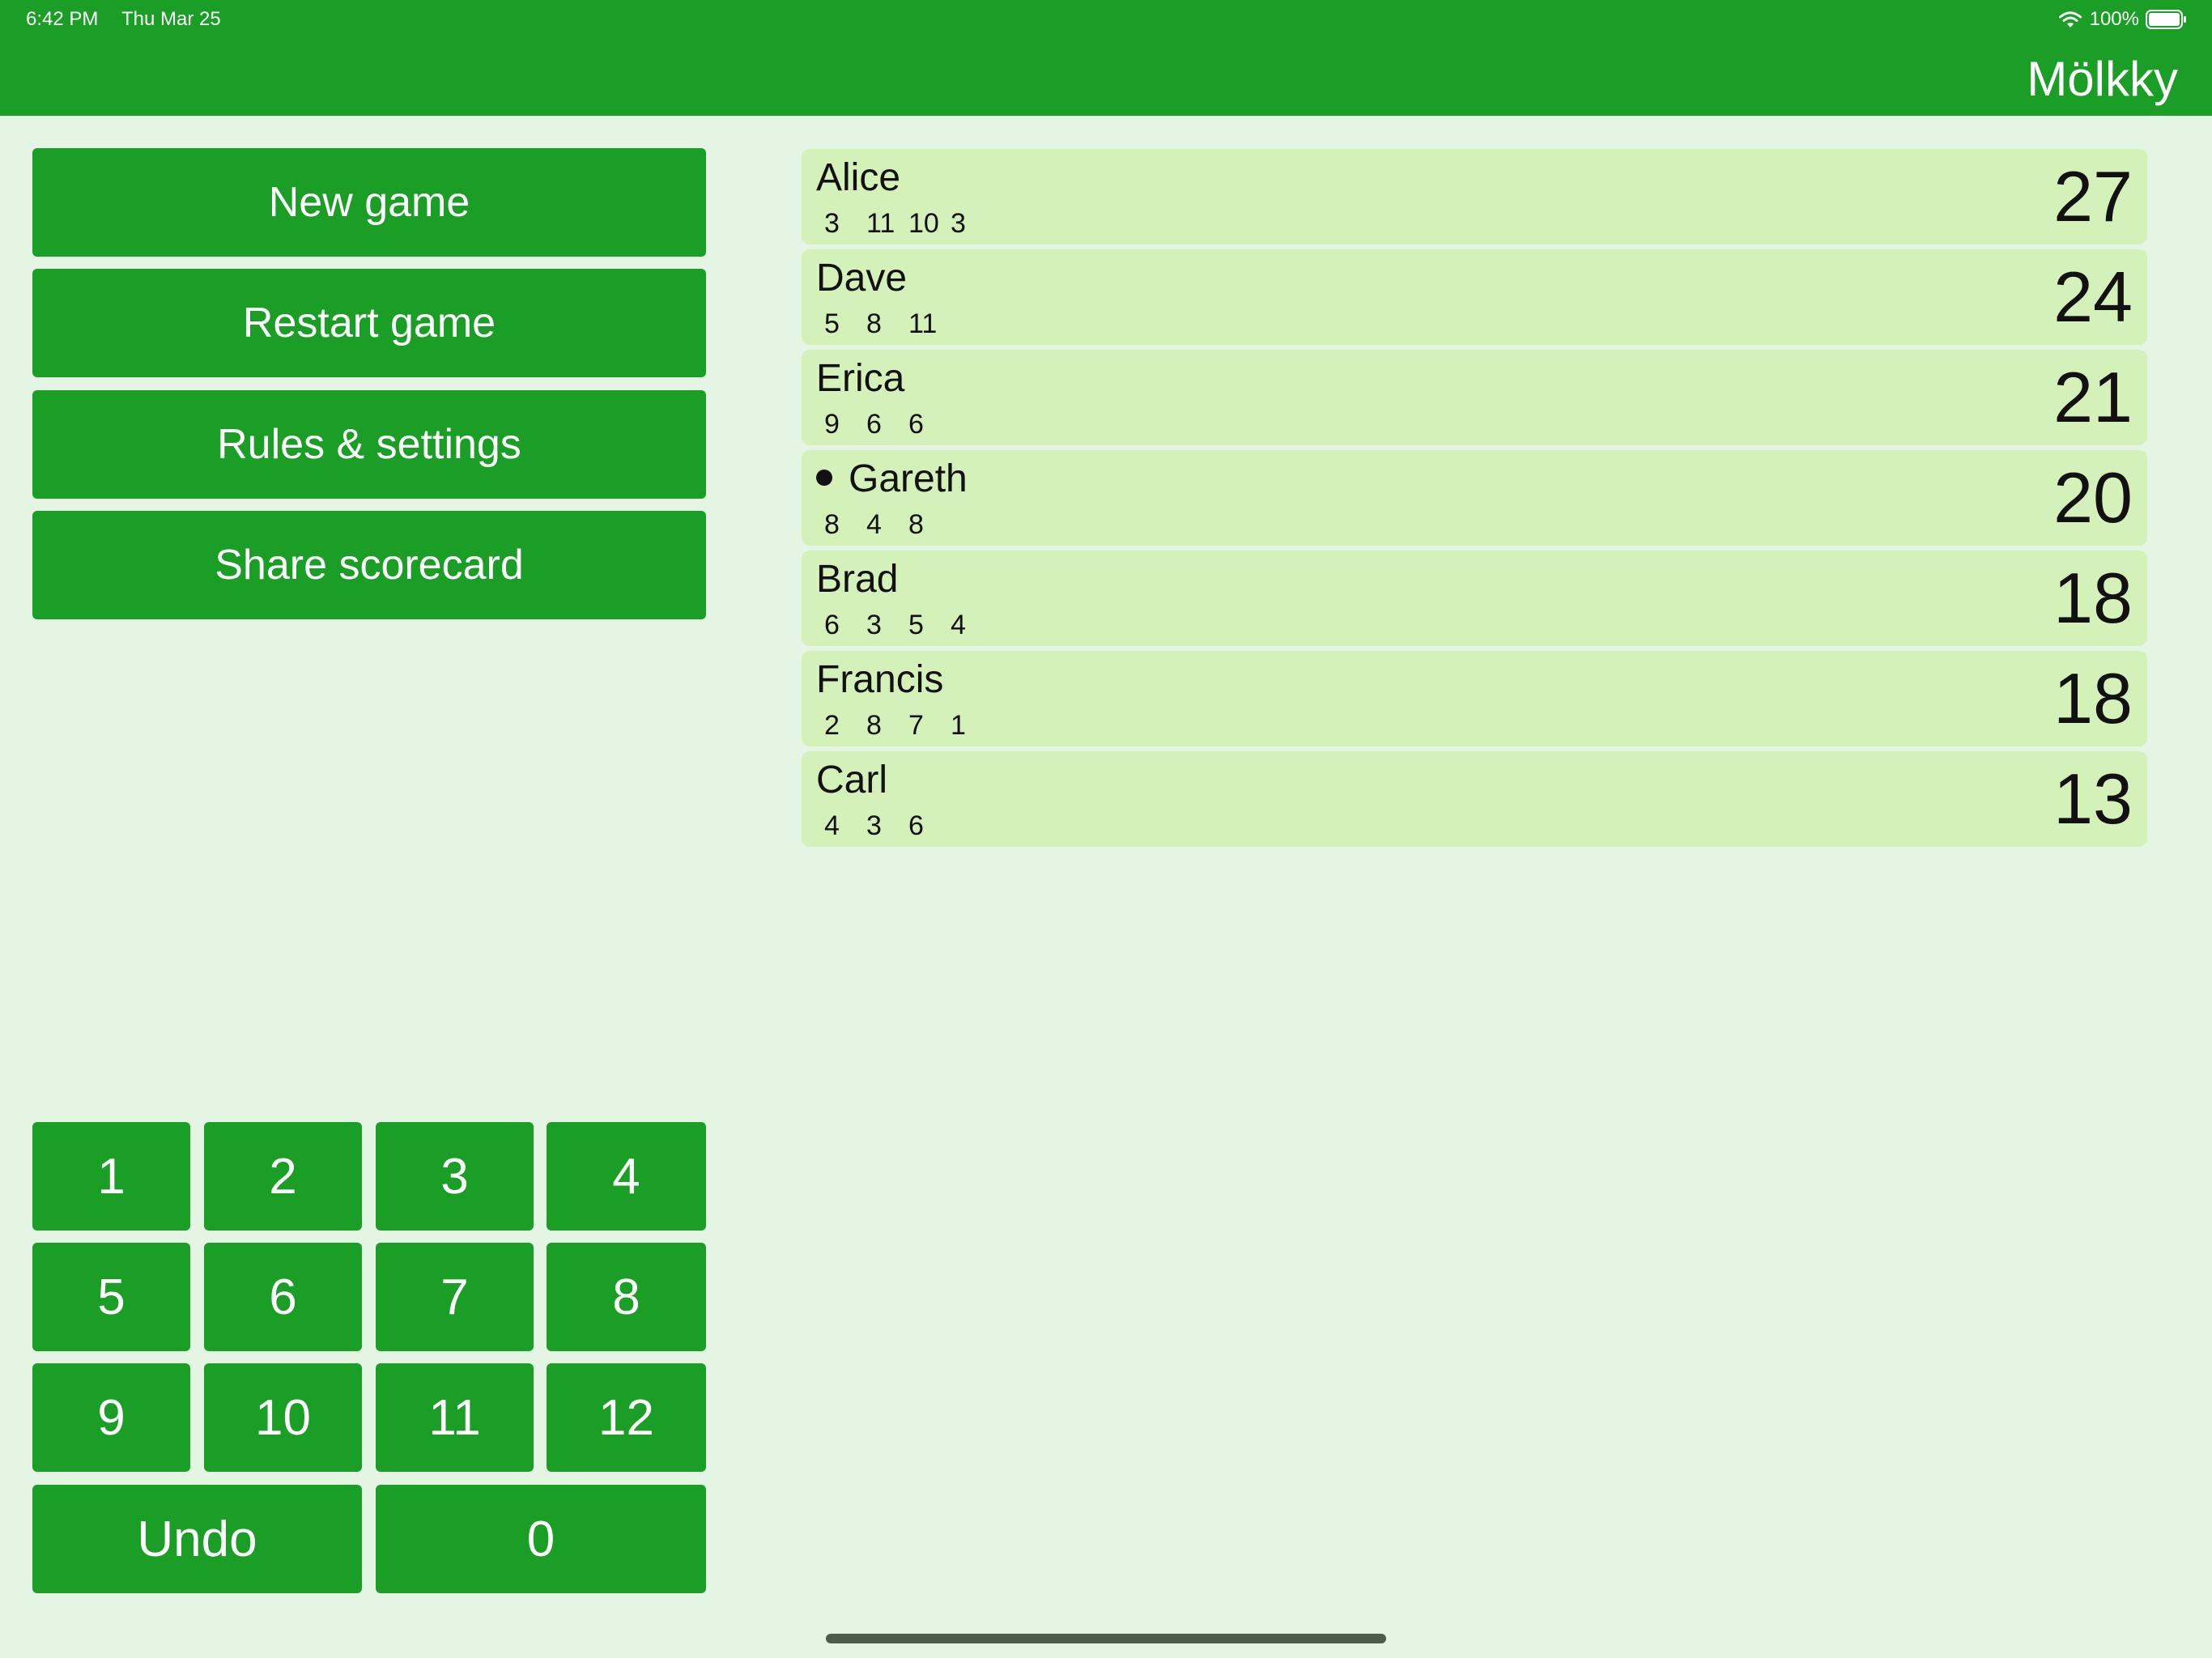 The width and height of the screenshot is (2212, 1658). I want to click on key-5: 5, so click(111, 1297).